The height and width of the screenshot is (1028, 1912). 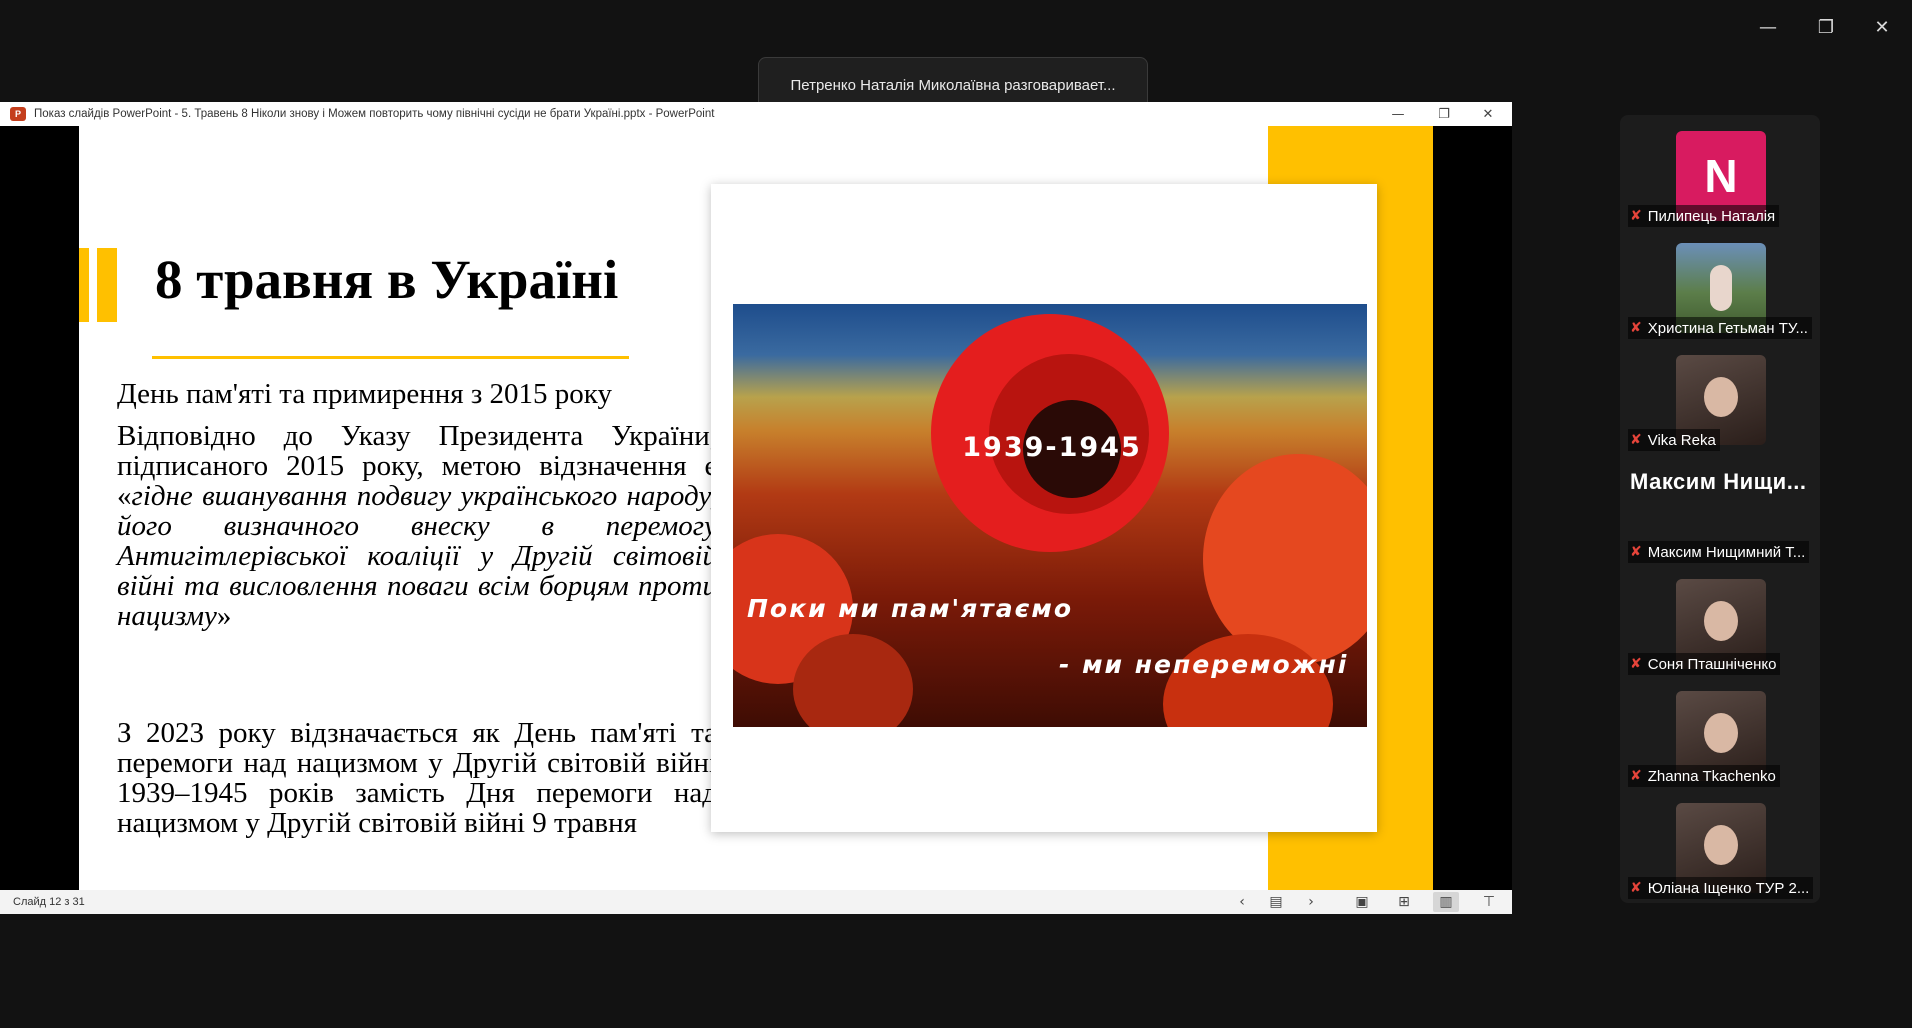 I want to click on title-underline, so click(x=390, y=357).